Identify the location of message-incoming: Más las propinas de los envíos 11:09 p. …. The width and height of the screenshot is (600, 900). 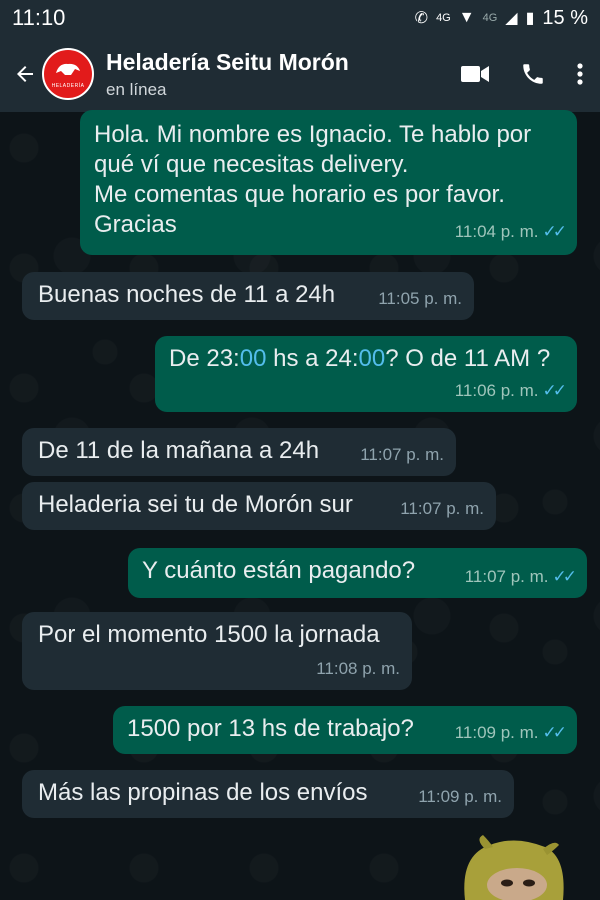
(268, 794).